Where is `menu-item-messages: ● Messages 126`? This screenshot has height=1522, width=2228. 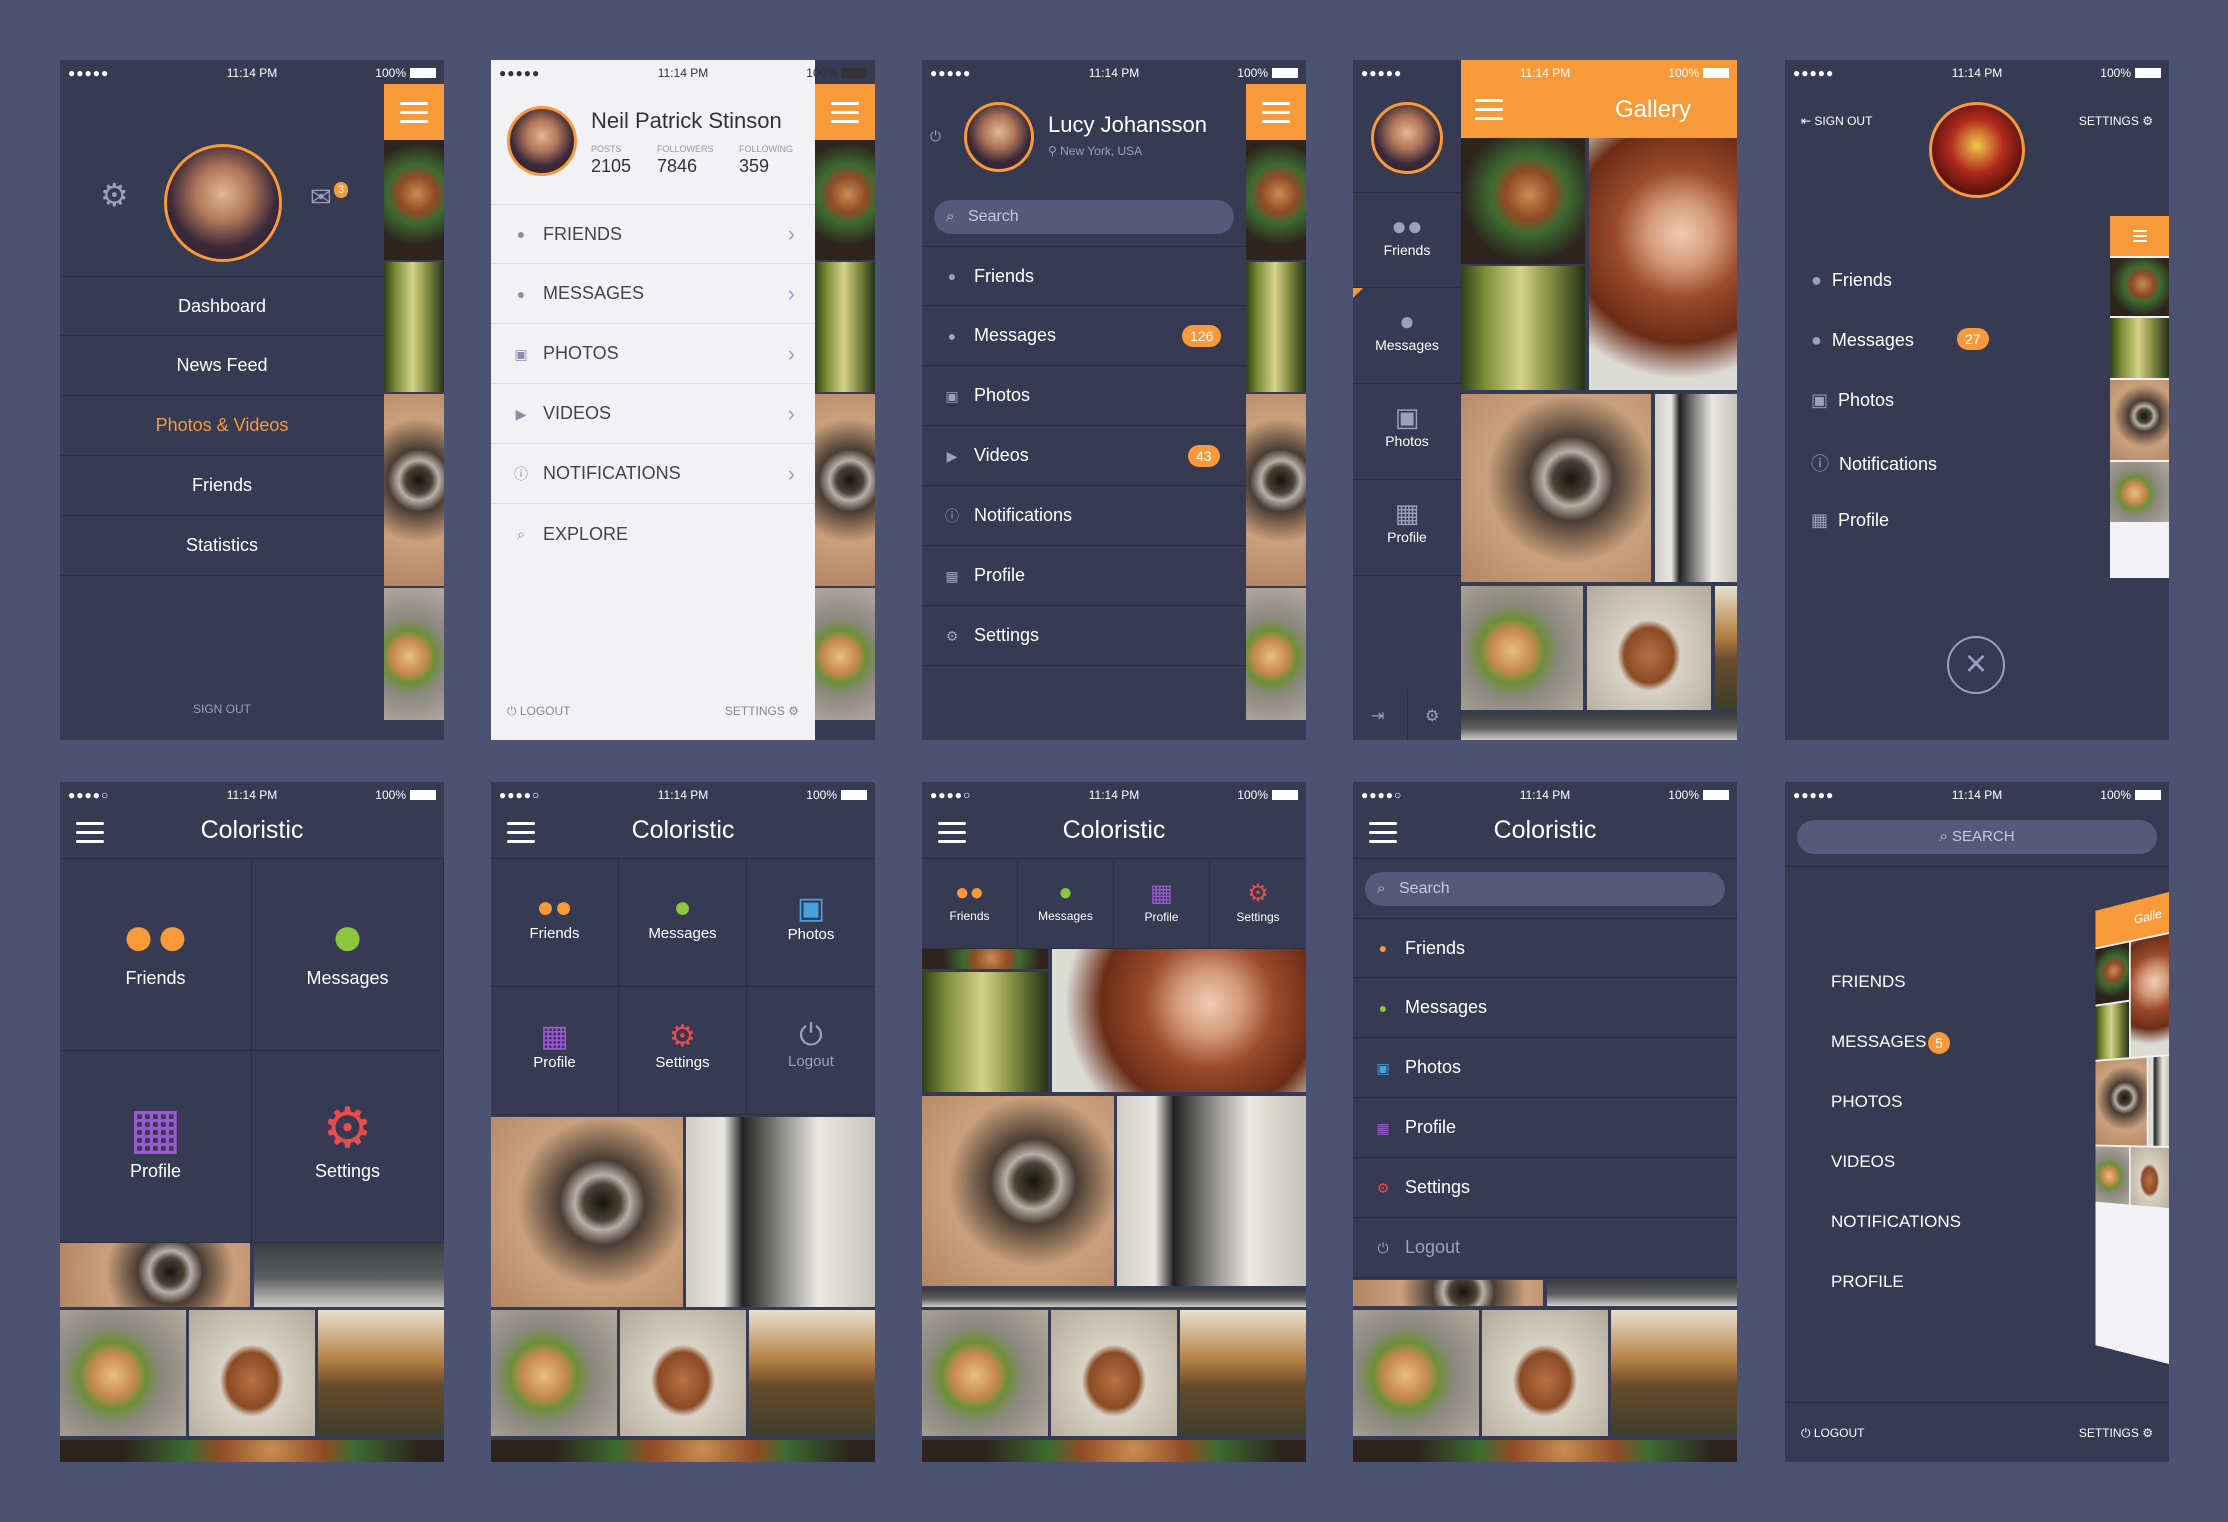
menu-item-messages: ● Messages 126 is located at coordinates (1084, 336).